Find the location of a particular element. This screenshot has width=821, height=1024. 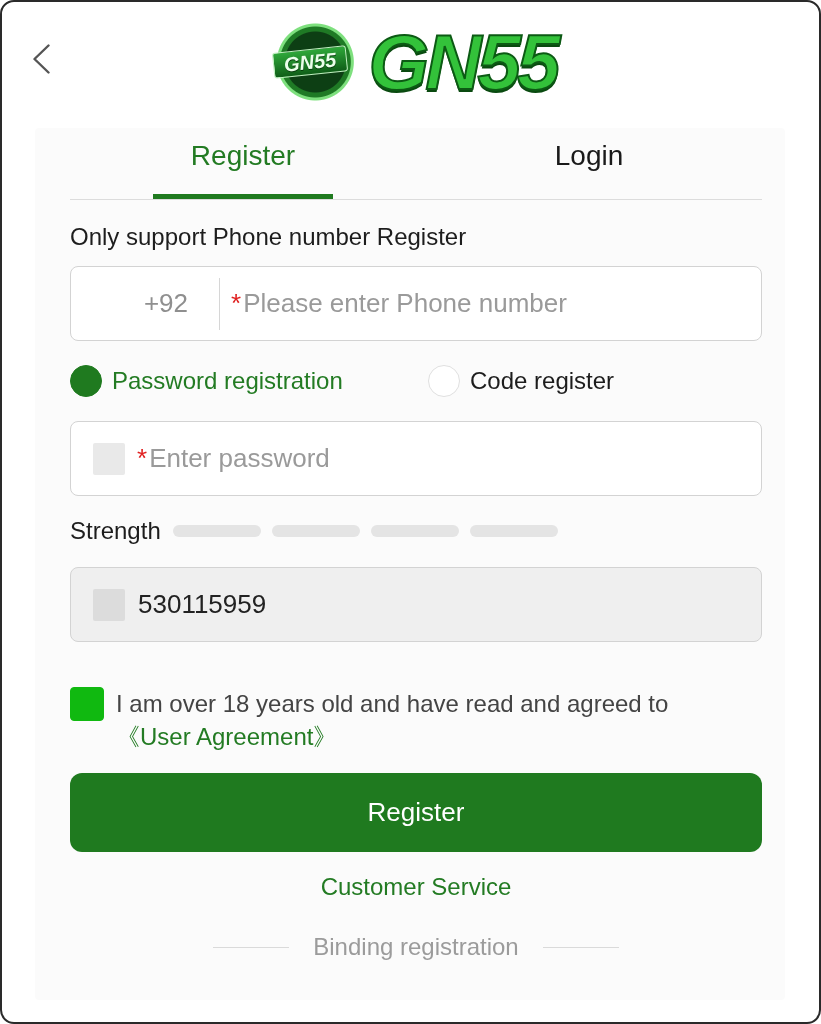

binding-registration-link: Binding registration is located at coordinates (416, 947).